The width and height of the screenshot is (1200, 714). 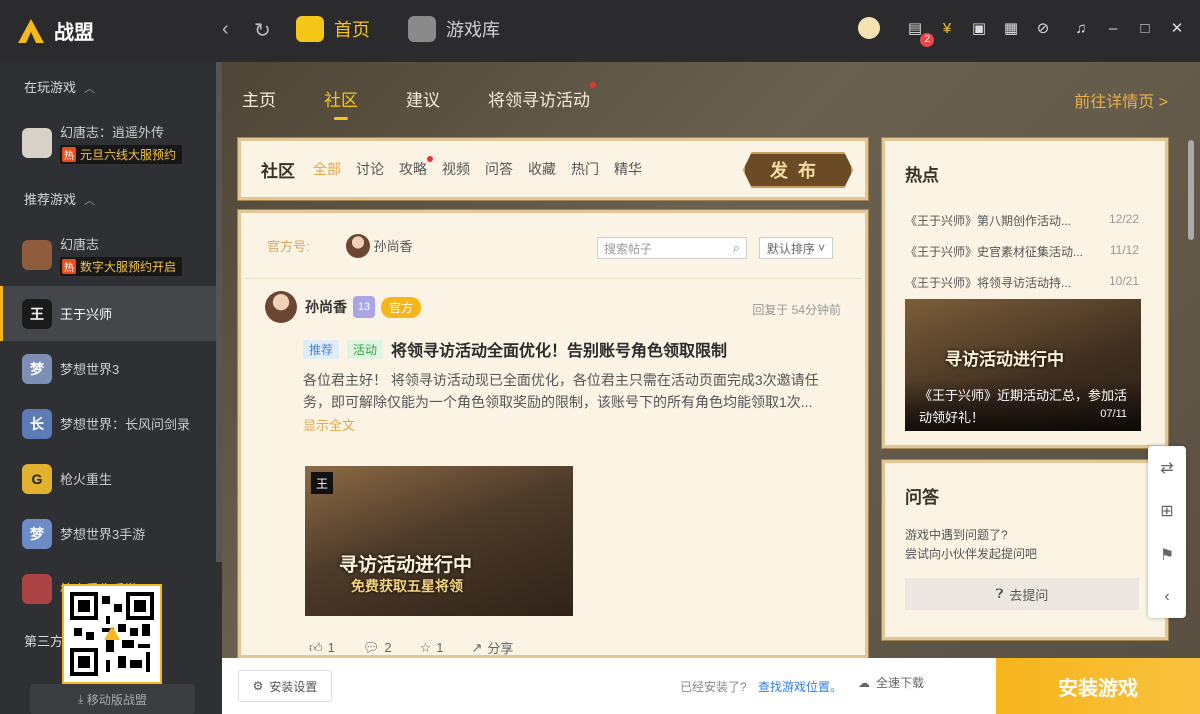 What do you see at coordinates (1113, 414) in the screenshot?
I see `banner-date: 07/11` at bounding box center [1113, 414].